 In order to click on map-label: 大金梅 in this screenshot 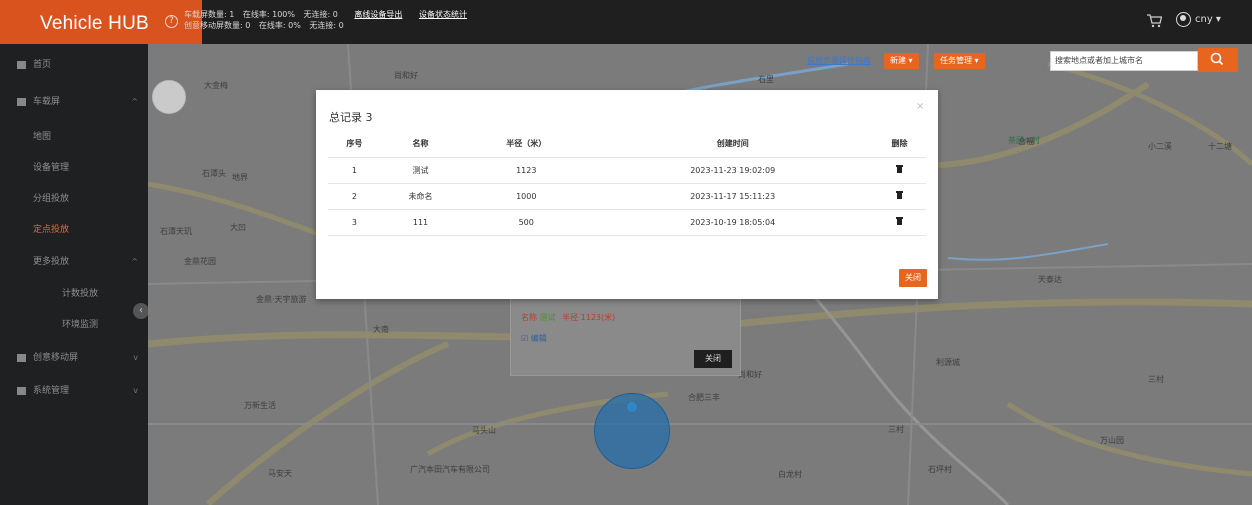, I will do `click(216, 85)`.